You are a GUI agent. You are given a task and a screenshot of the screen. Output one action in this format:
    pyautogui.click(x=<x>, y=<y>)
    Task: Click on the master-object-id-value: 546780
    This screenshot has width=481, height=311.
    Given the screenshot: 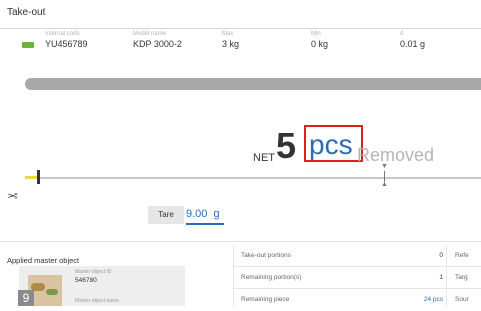 What is the action you would take?
    pyautogui.click(x=86, y=280)
    